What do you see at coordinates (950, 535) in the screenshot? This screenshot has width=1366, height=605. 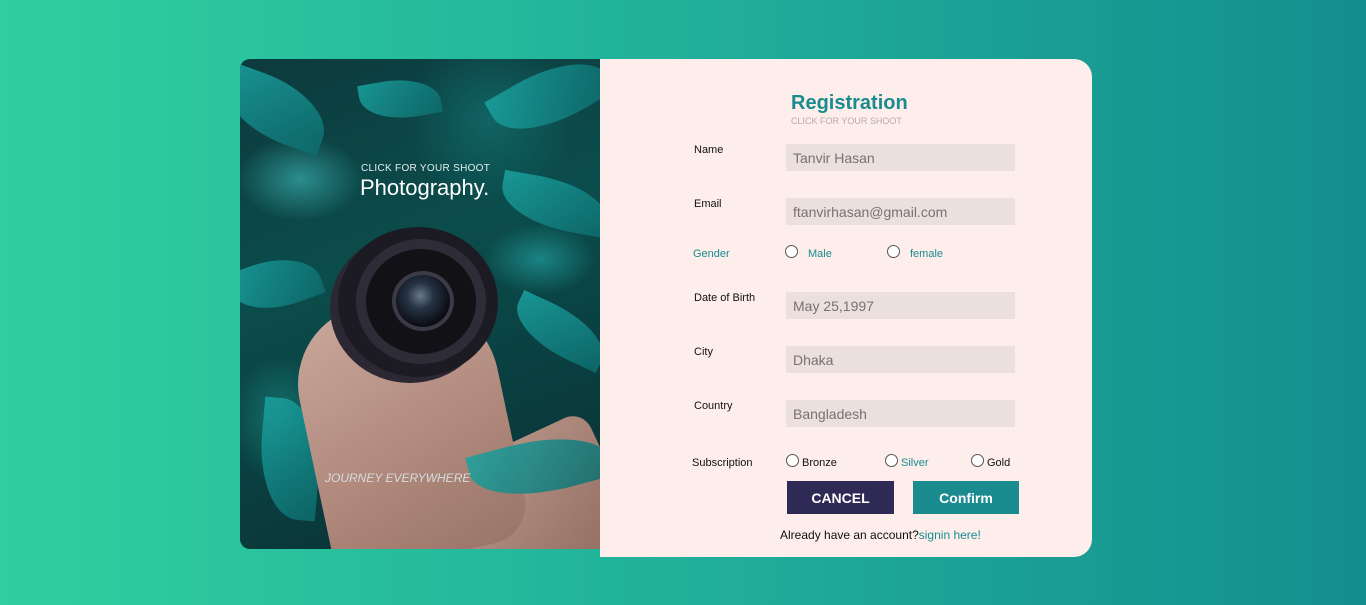 I see `signin-link: signin here!` at bounding box center [950, 535].